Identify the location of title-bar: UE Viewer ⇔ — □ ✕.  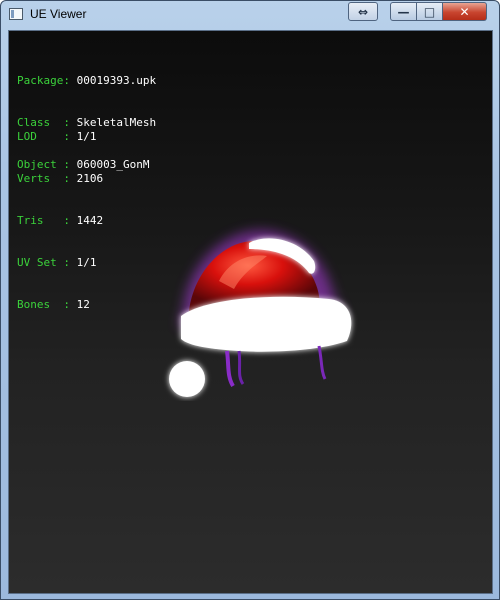
(250, 15).